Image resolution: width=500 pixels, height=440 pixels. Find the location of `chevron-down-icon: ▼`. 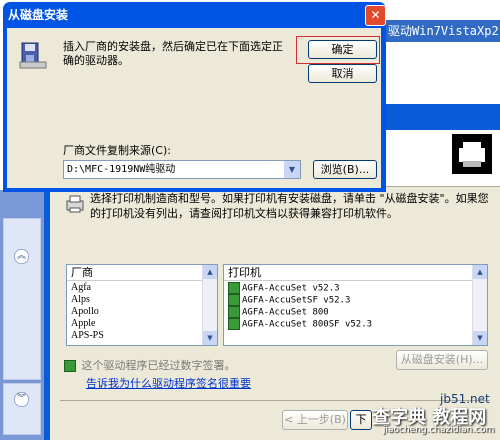

chevron-down-icon: ▼ is located at coordinates (292, 169).